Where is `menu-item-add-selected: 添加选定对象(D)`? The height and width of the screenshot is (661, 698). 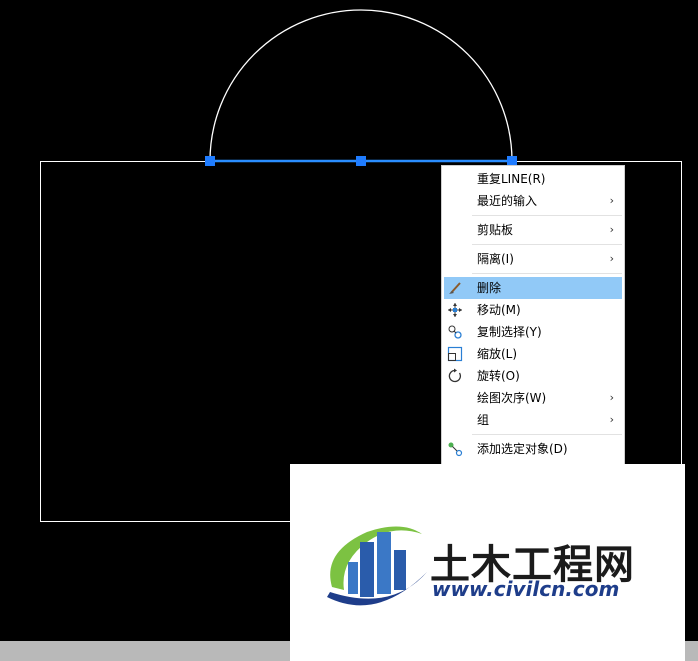 menu-item-add-selected: 添加选定对象(D) is located at coordinates (533, 449).